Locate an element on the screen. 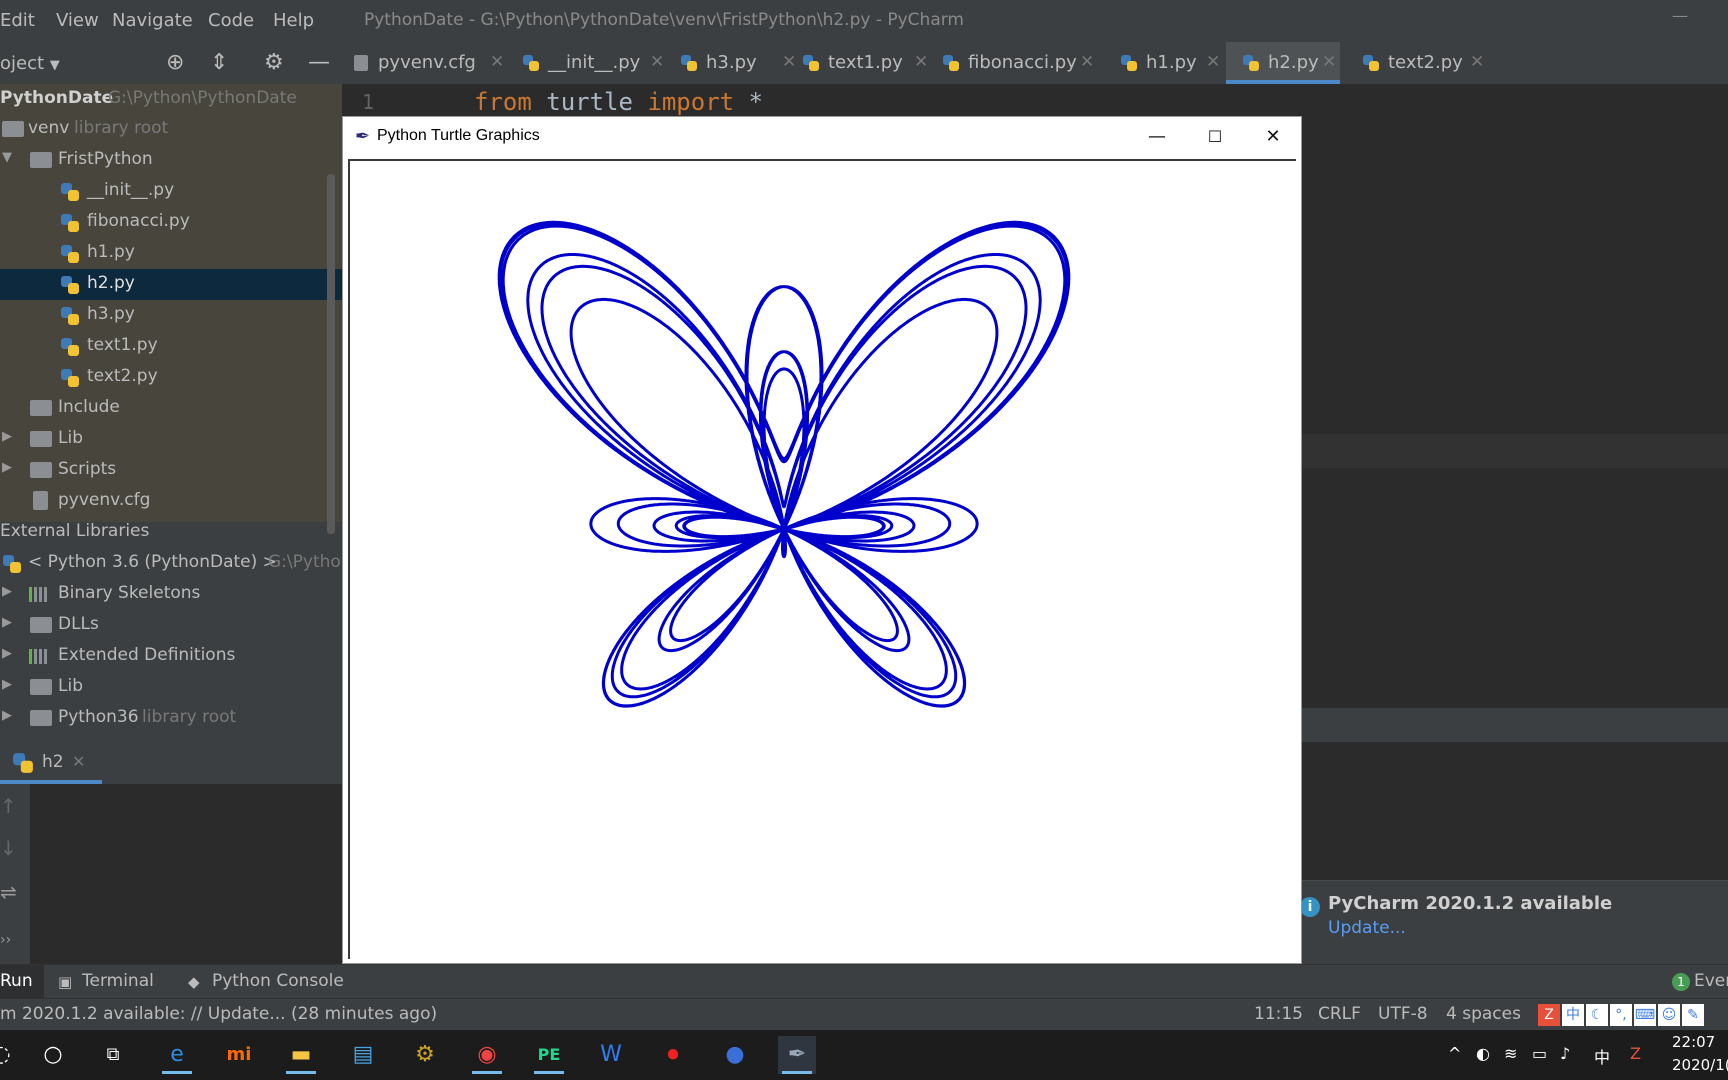 The width and height of the screenshot is (1728, 1080). chrome-icon: ◉ is located at coordinates (487, 1055).